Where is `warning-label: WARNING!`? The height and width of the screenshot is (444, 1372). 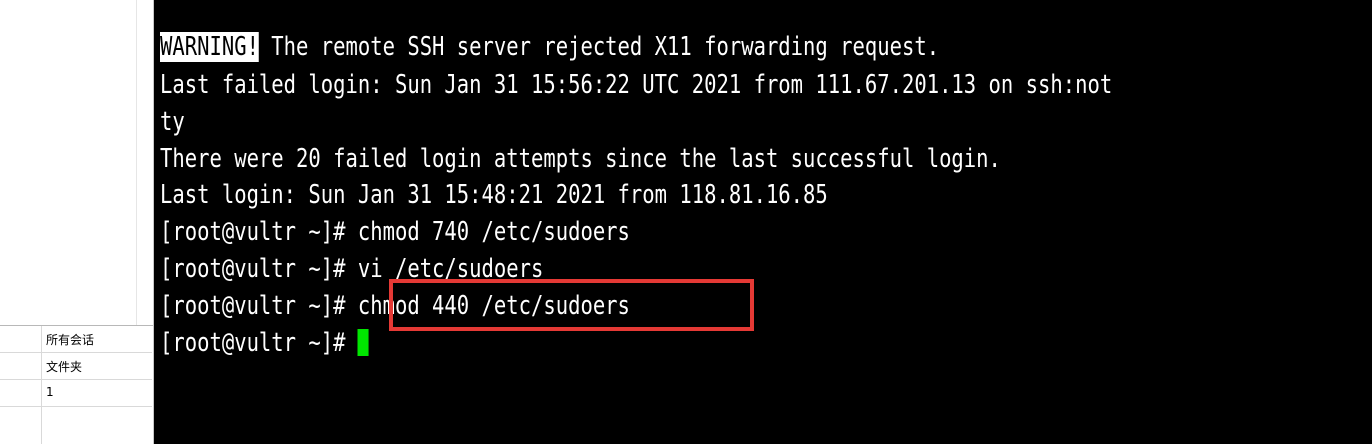 warning-label: WARNING! is located at coordinates (209, 47).